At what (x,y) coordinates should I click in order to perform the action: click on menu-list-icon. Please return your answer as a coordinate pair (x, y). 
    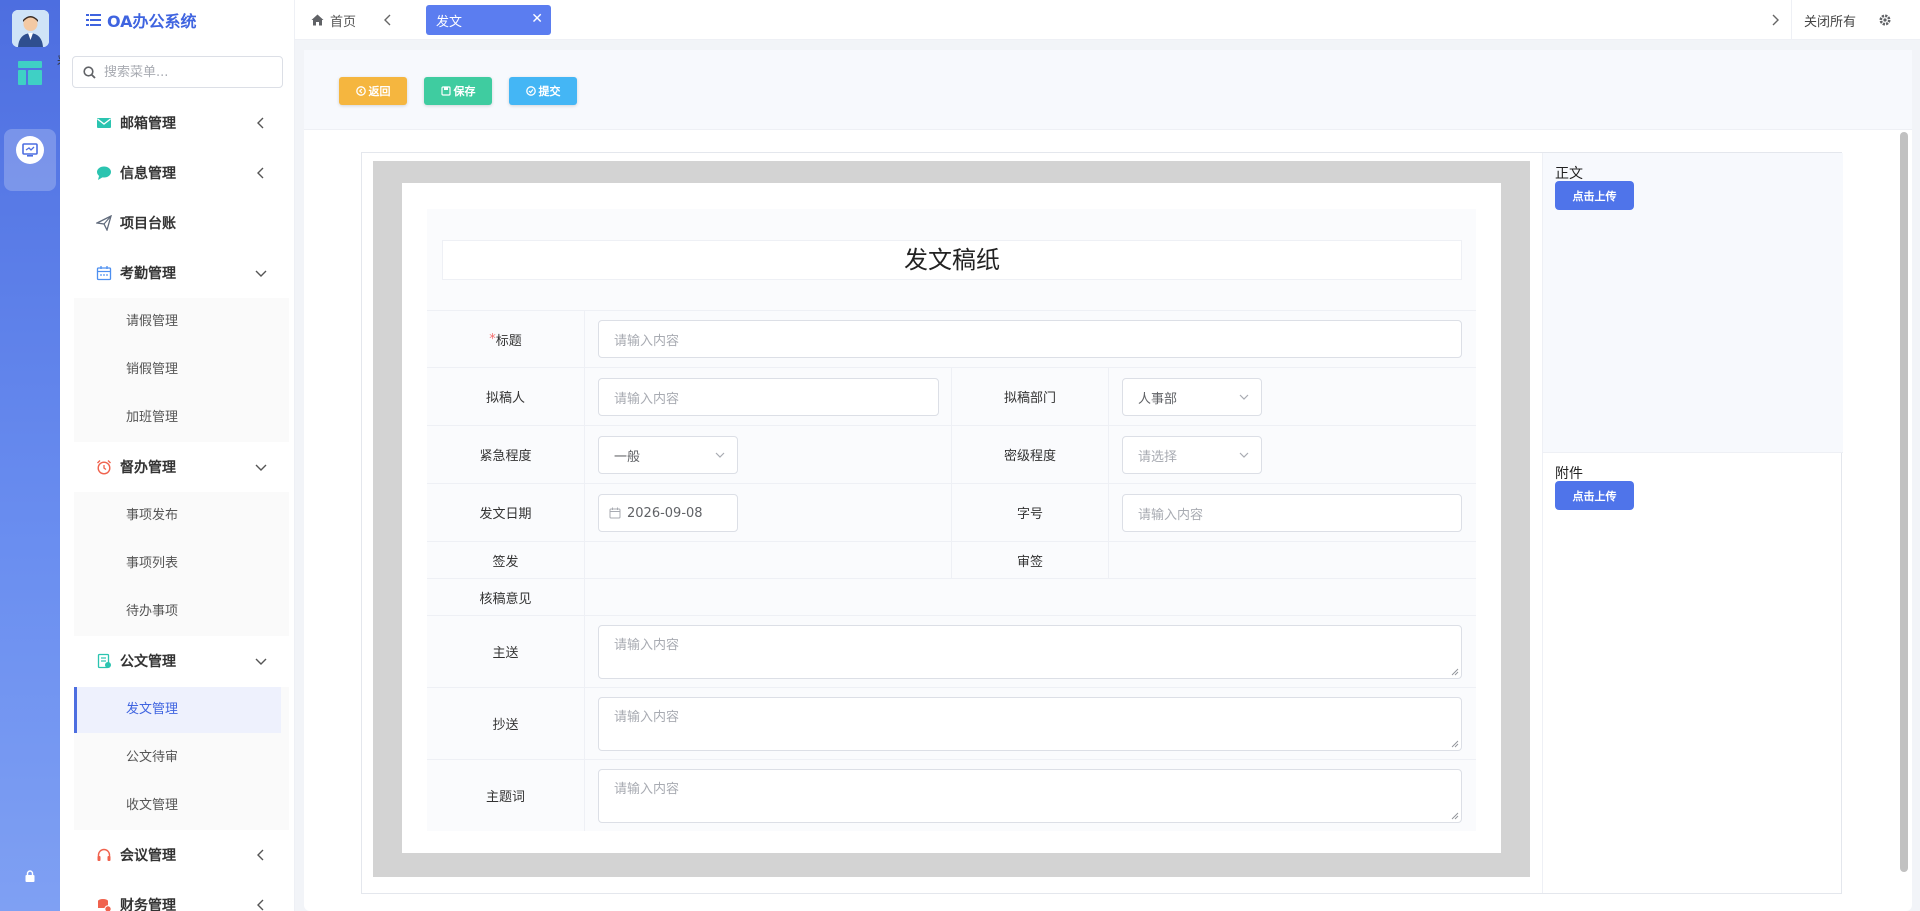
    Looking at the image, I should click on (93, 20).